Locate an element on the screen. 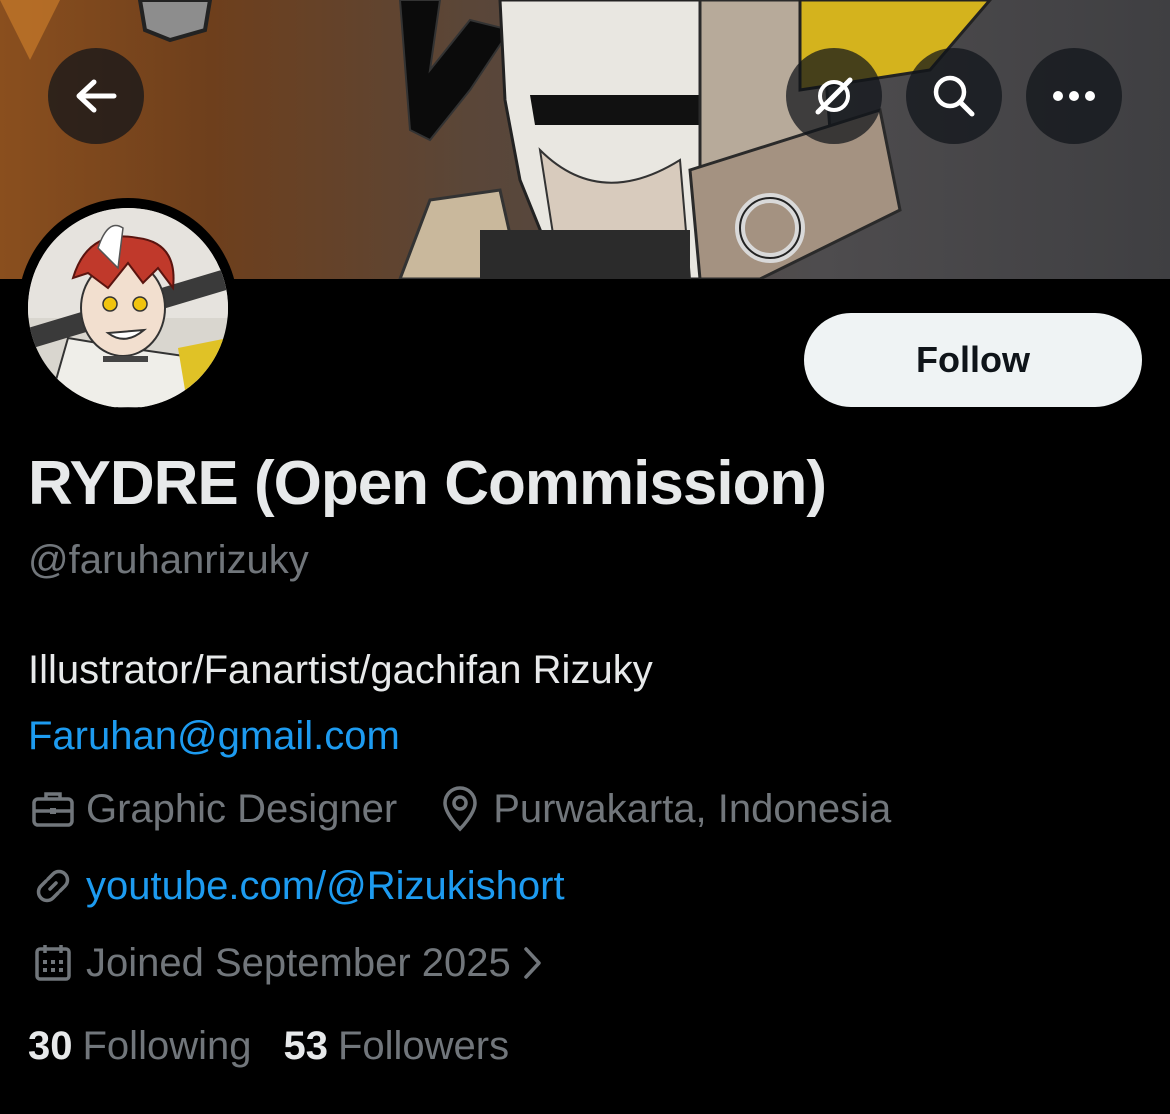 This screenshot has width=1170, height=1114. following-link: 30 Following is located at coordinates (139, 1046).